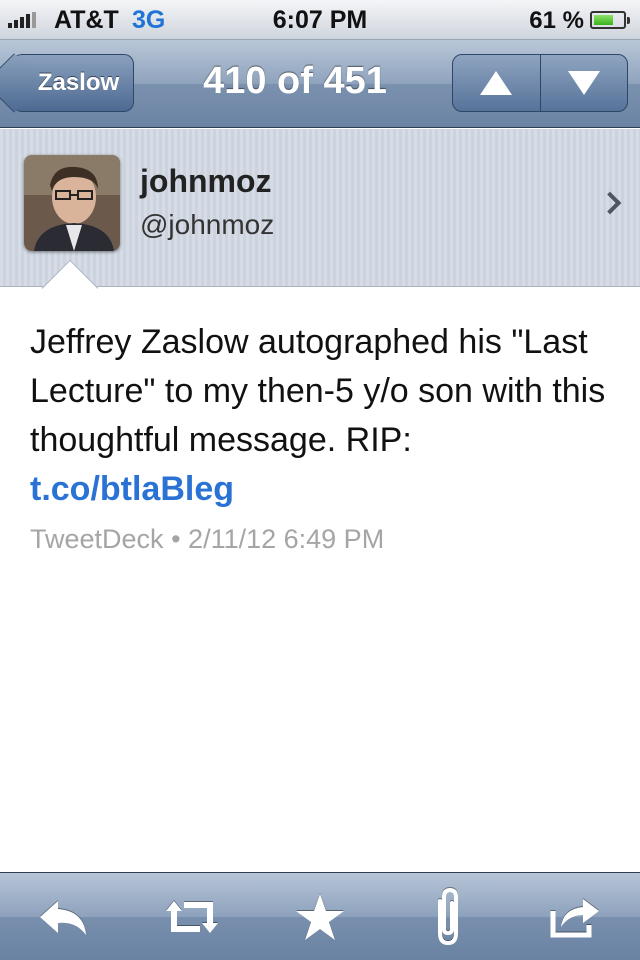 The image size is (640, 960). I want to click on back-button: Zaslow, so click(73, 83).